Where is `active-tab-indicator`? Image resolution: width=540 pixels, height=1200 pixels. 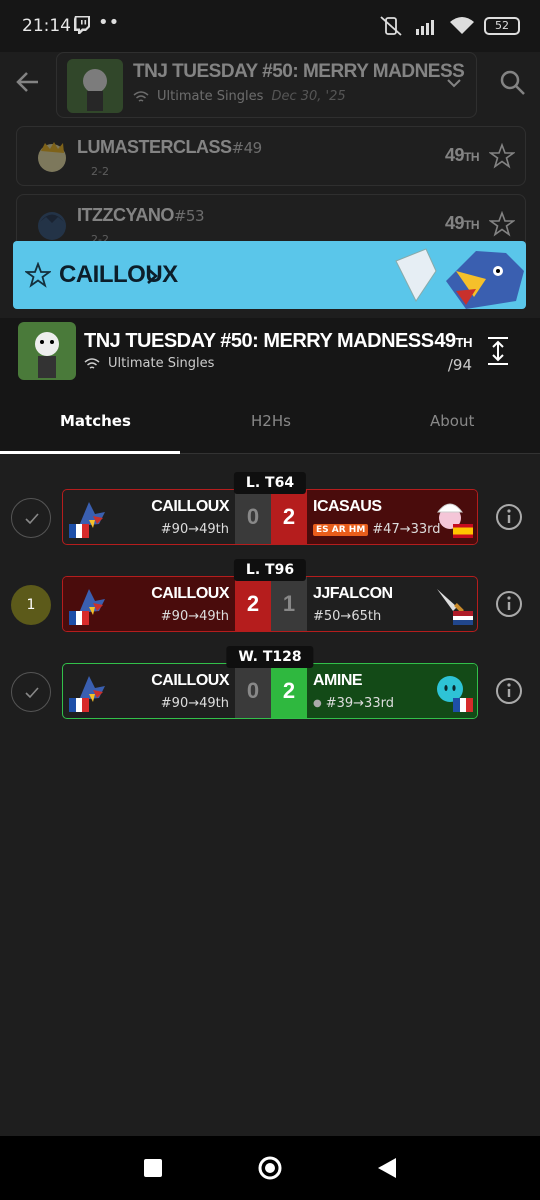 active-tab-indicator is located at coordinates (90, 452).